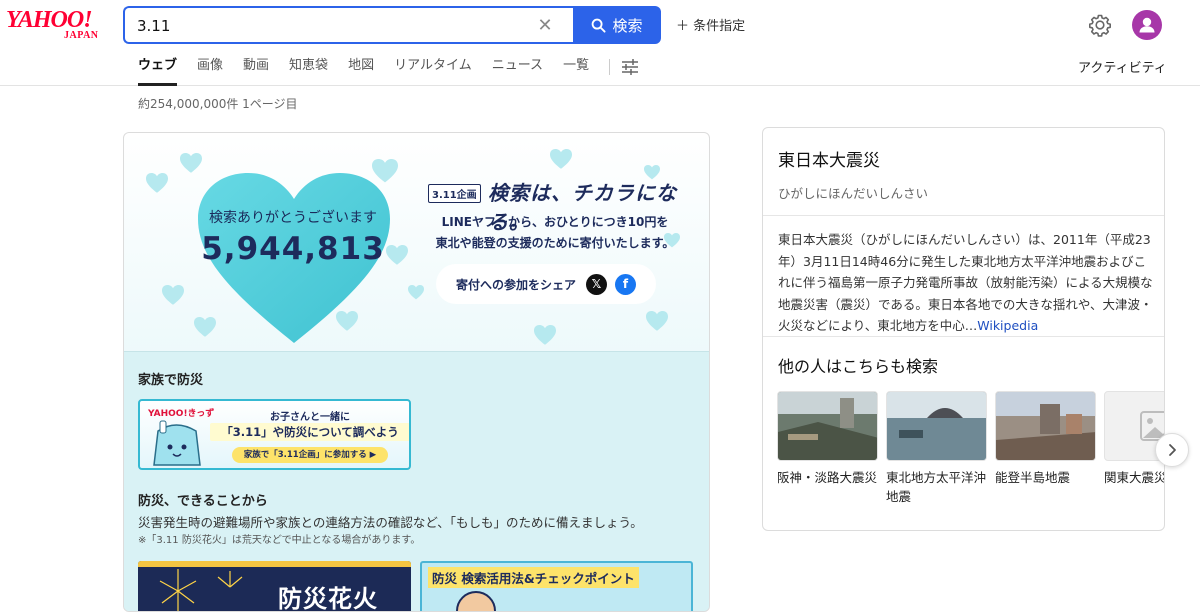 This screenshot has height=612, width=1200. What do you see at coordinates (1134, 439) in the screenshot?
I see `related-item-kanto: 関東大震災` at bounding box center [1134, 439].